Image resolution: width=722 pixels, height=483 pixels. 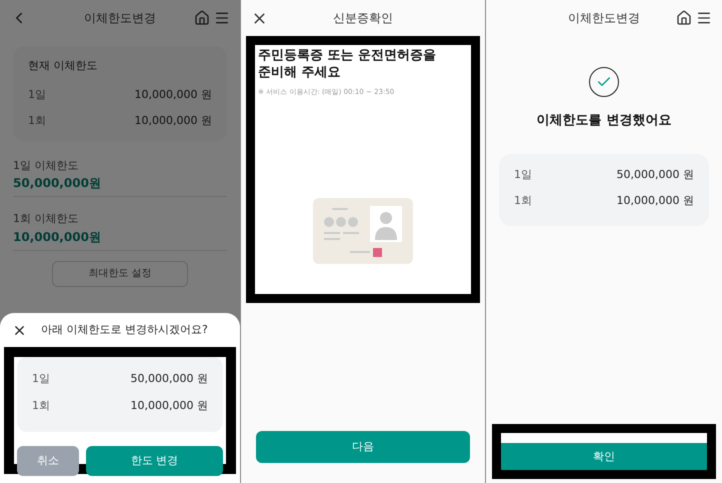 What do you see at coordinates (120, 273) in the screenshot?
I see `max-limit-button: 최대한도 설정` at bounding box center [120, 273].